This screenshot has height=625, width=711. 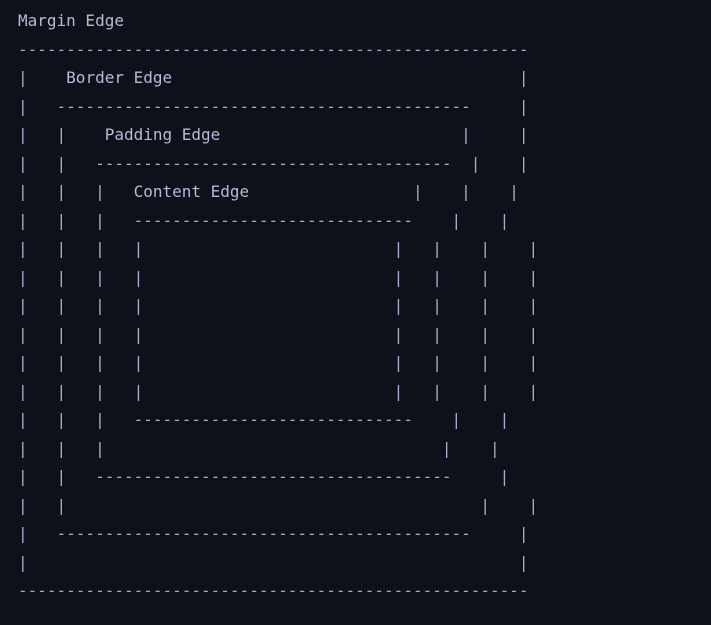 What do you see at coordinates (71, 20) in the screenshot?
I see `margin-edge-label: Margin Edge` at bounding box center [71, 20].